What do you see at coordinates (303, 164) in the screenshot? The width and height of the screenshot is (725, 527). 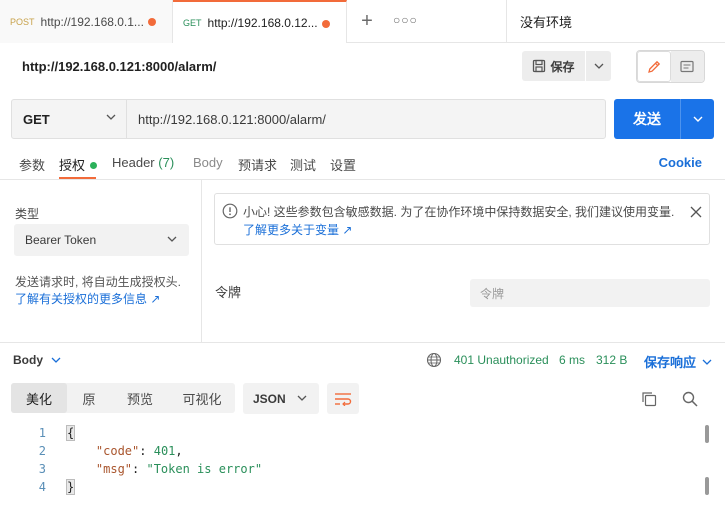 I see `tab-tests: 测试` at bounding box center [303, 164].